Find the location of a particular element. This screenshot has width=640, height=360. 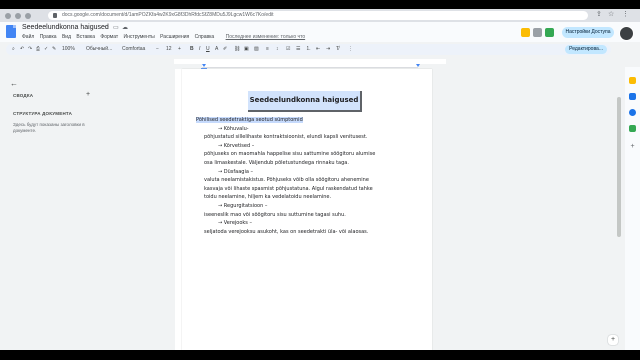

history-icon is located at coordinates (525, 32).